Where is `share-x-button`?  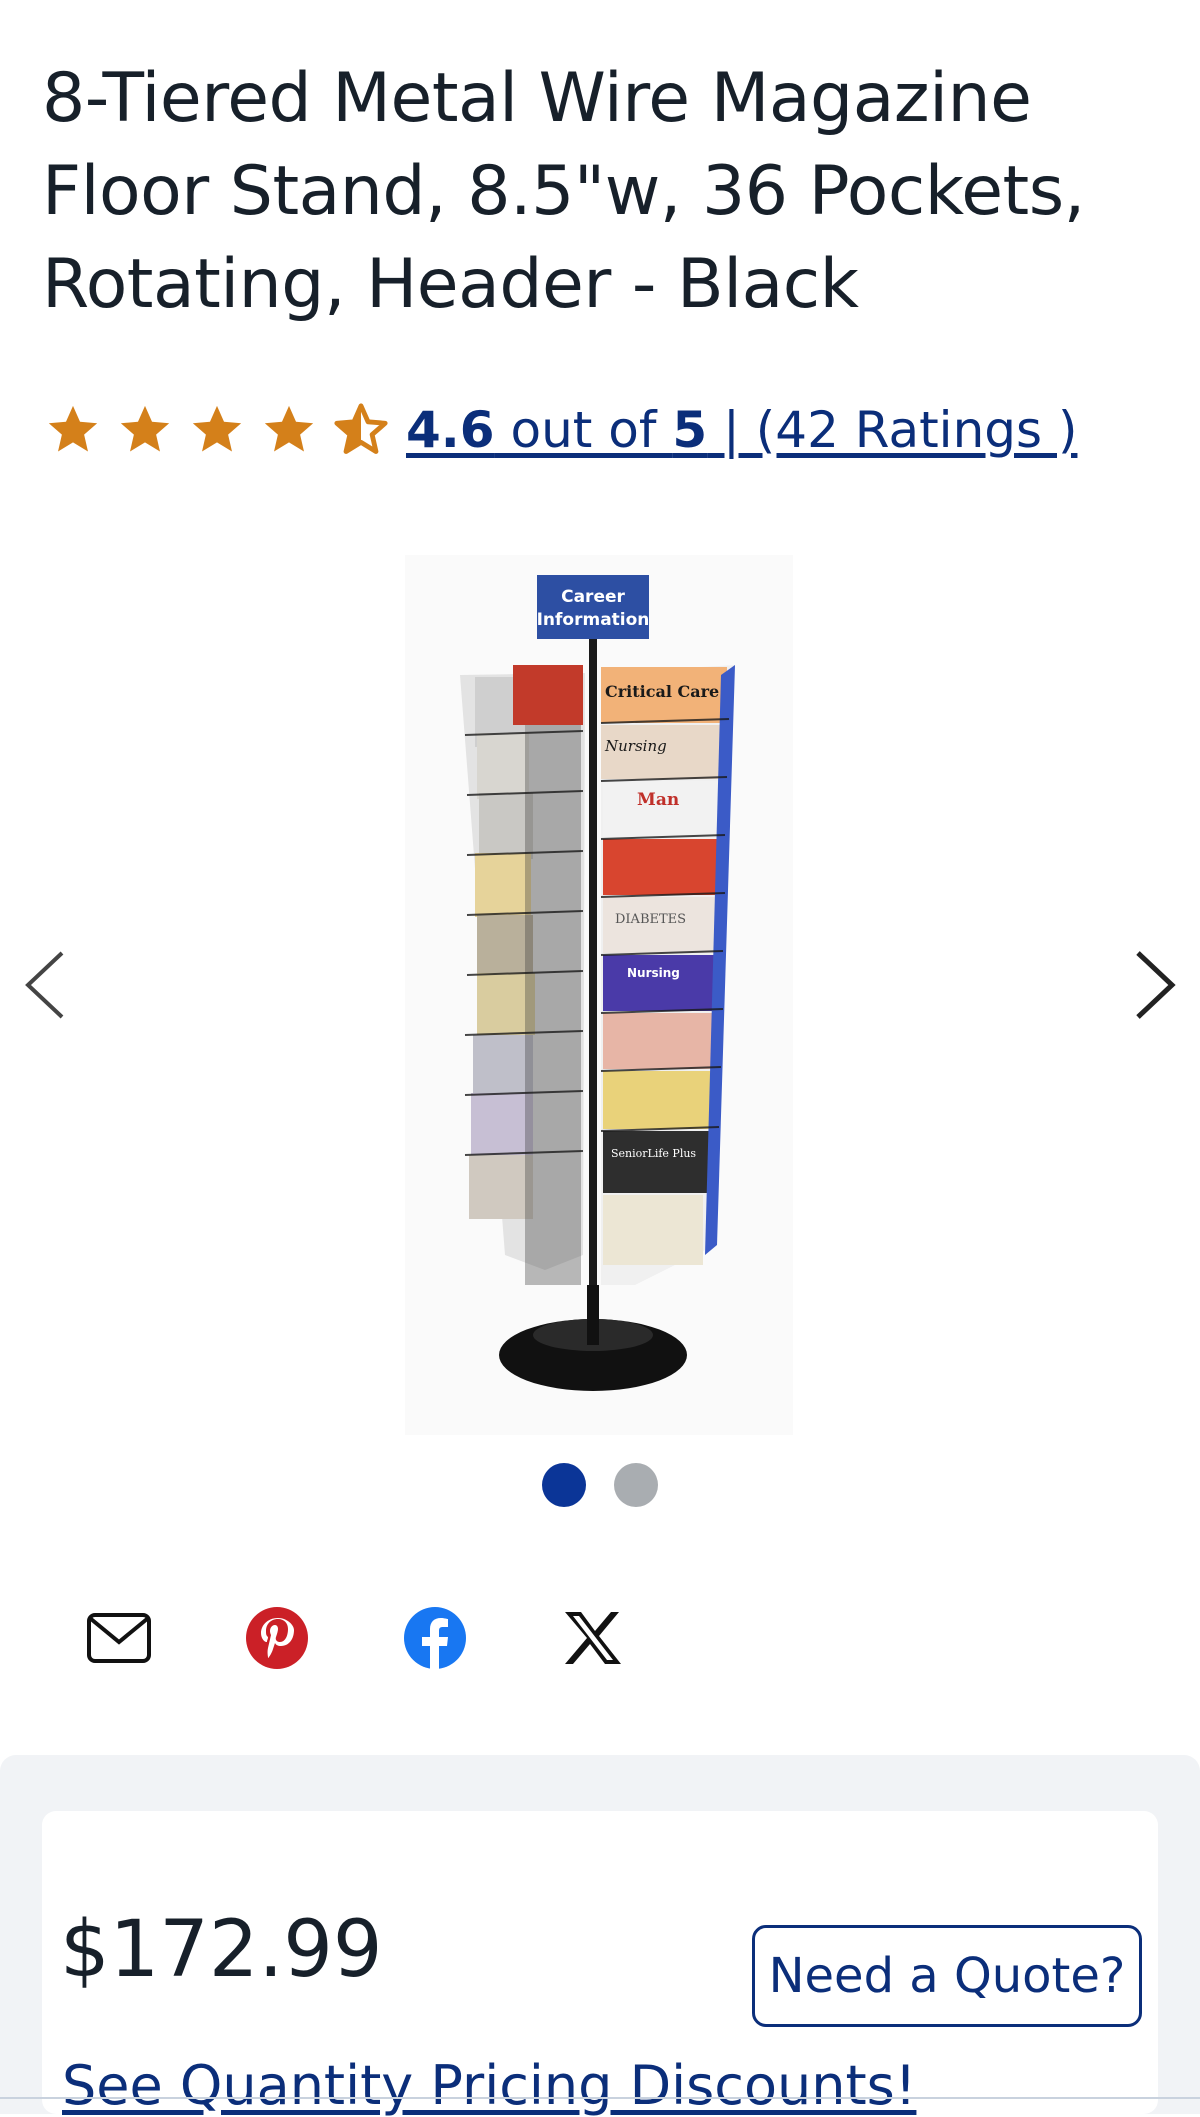 share-x-button is located at coordinates (593, 1638).